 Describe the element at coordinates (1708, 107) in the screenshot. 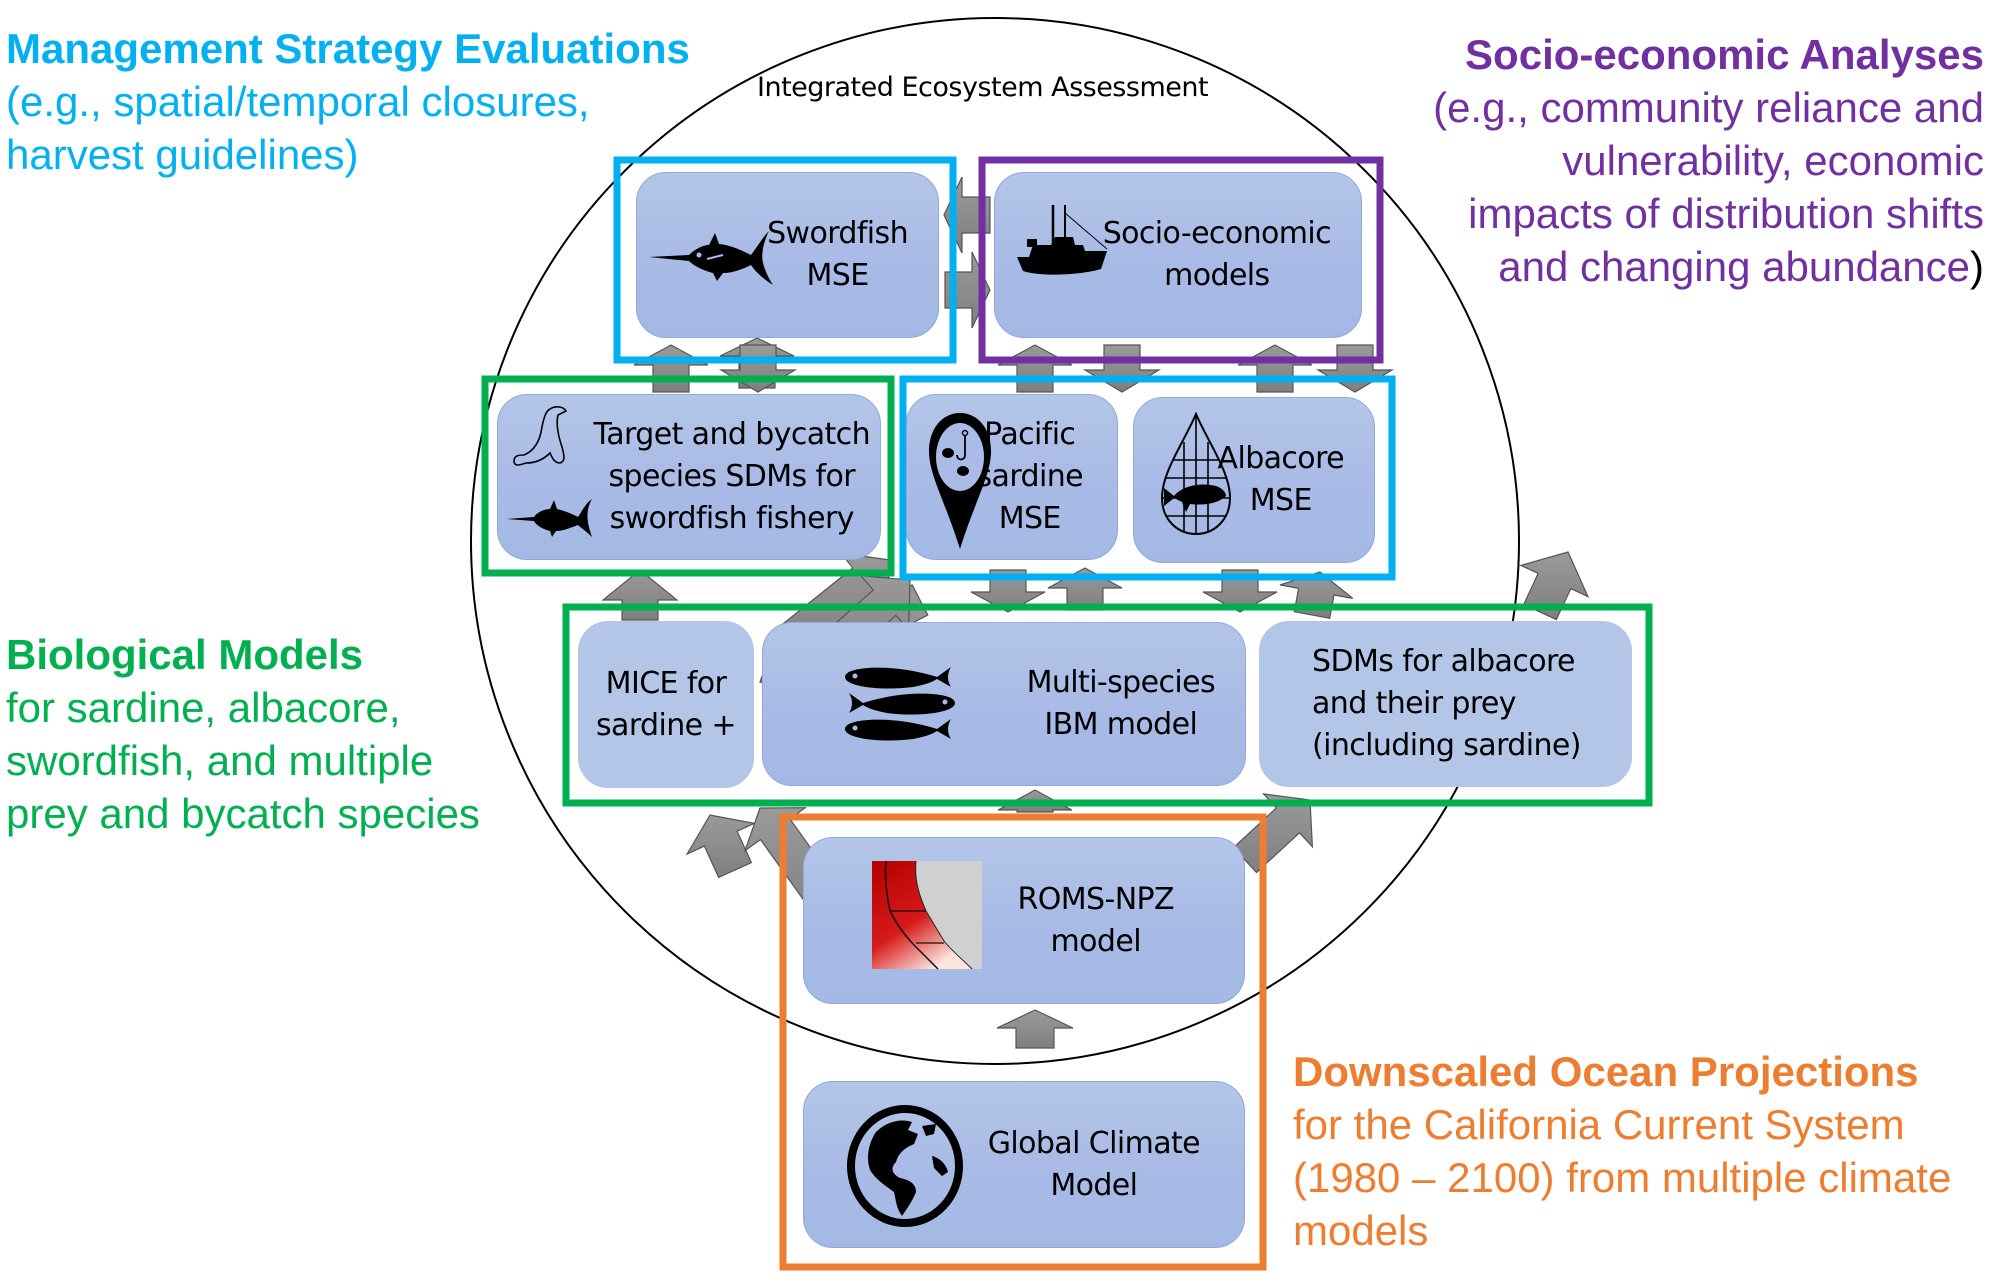

I see `socio-caption-line: (e.g., community reliance and` at that location.